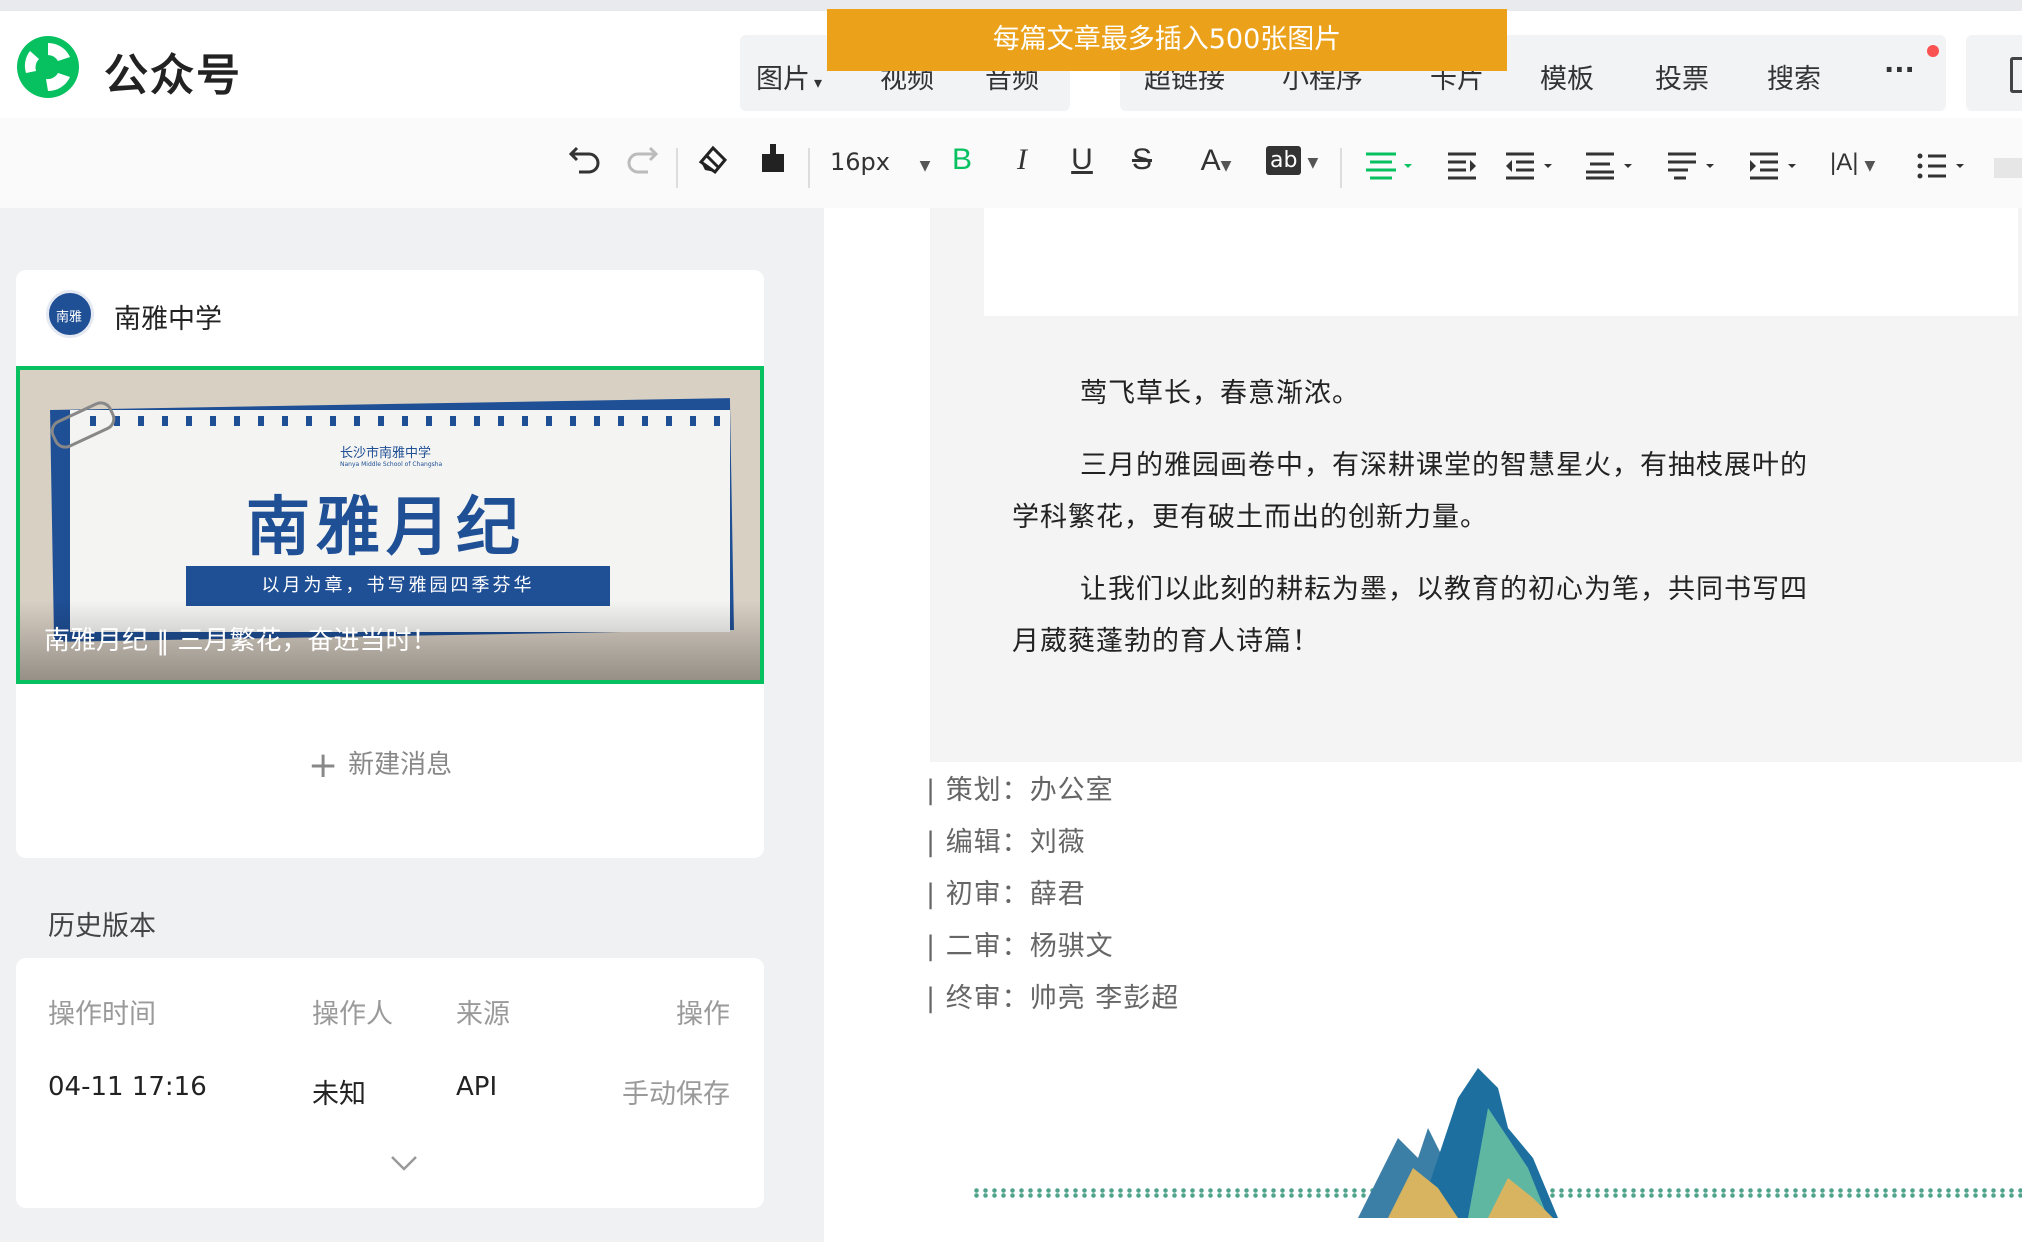  Describe the element at coordinates (1104, 998) in the screenshot. I see `credit-value: 帅亮 李彭超` at that location.